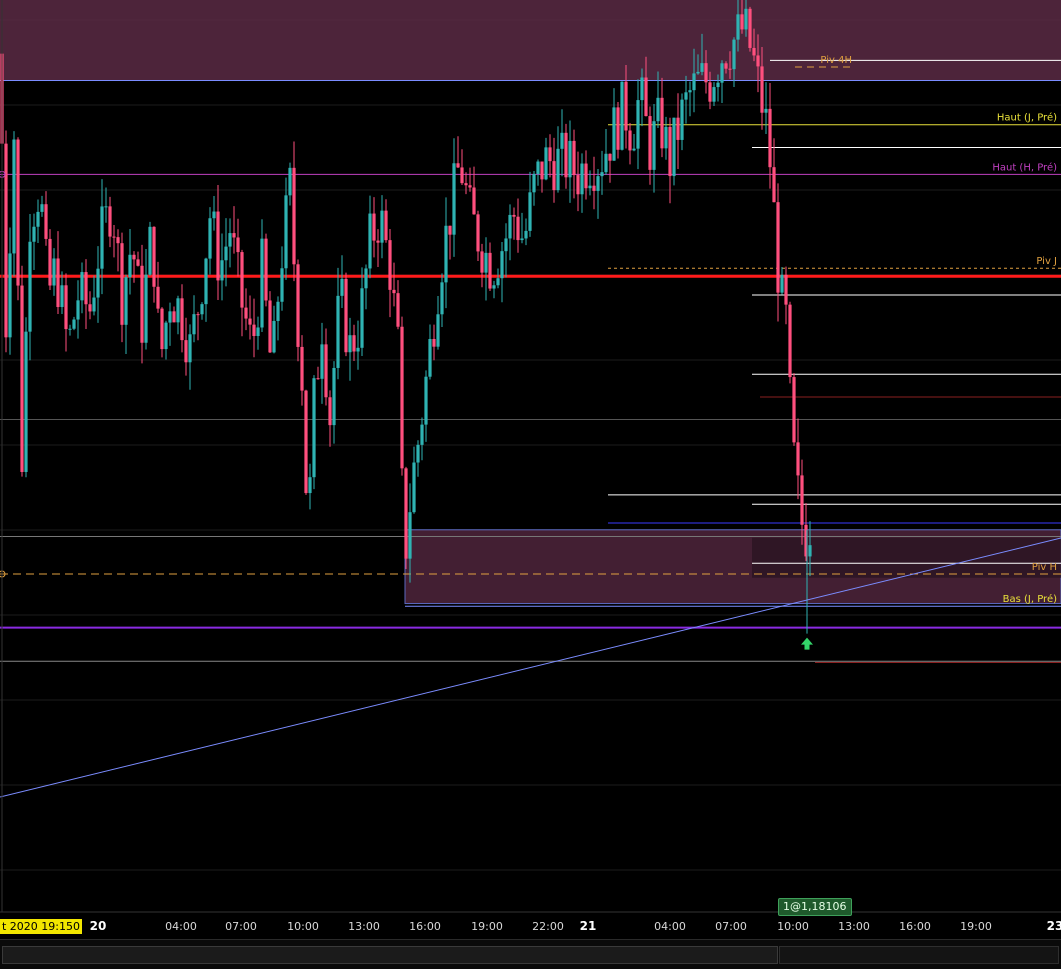 Image resolution: width=1061 pixels, height=969 pixels. What do you see at coordinates (98, 926) in the screenshot?
I see `time-axis-label: 20` at bounding box center [98, 926].